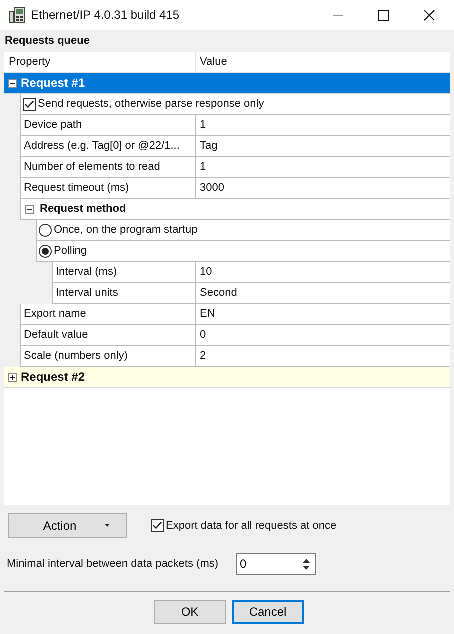  I want to click on radio-label: Once, on the program startup, so click(126, 230).